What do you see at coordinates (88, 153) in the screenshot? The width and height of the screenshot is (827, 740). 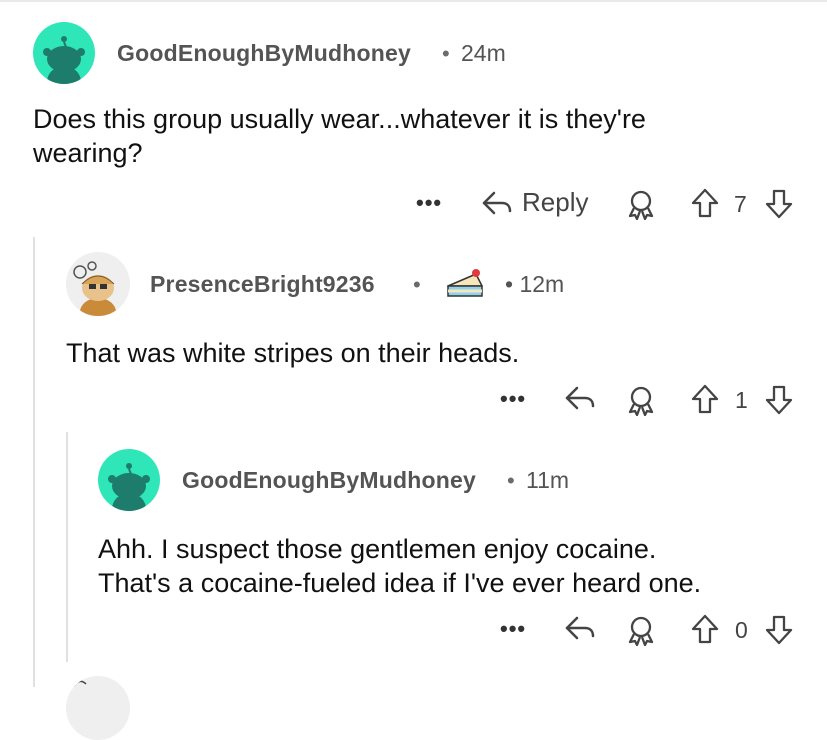 I see `comment-line: wearing?` at bounding box center [88, 153].